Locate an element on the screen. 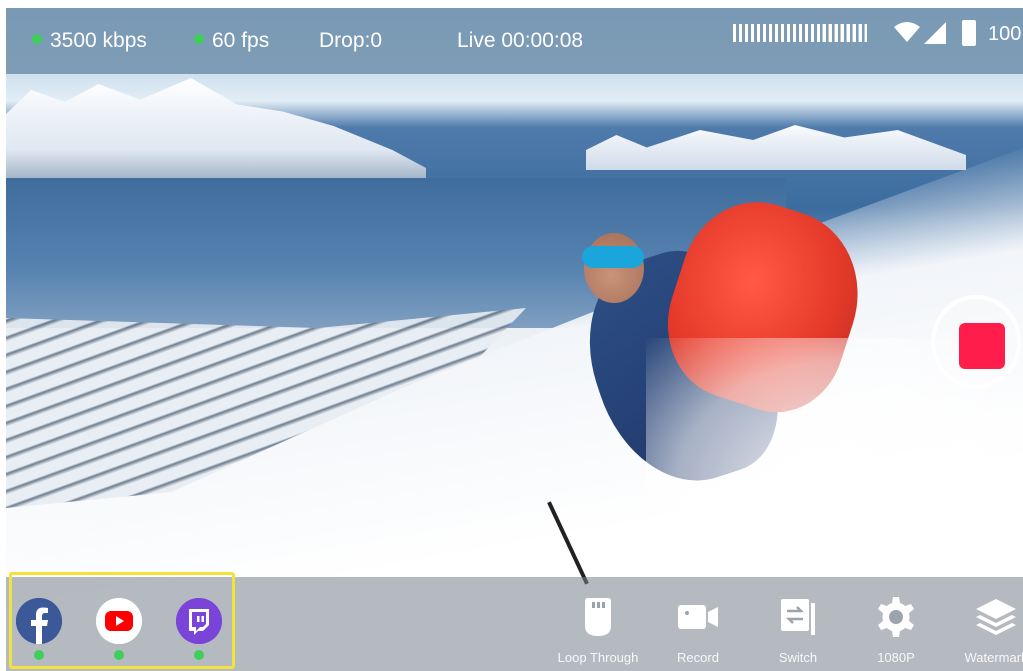 Image resolution: width=1023 pixels, height=671 pixels. bitrate-text: 3500 kbps is located at coordinates (98, 40).